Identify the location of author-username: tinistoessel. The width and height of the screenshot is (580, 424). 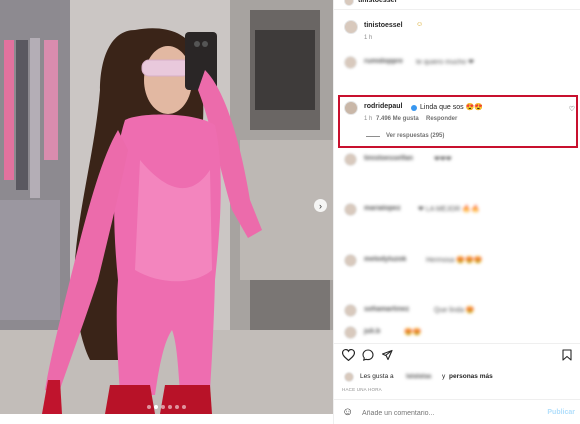
(377, 2).